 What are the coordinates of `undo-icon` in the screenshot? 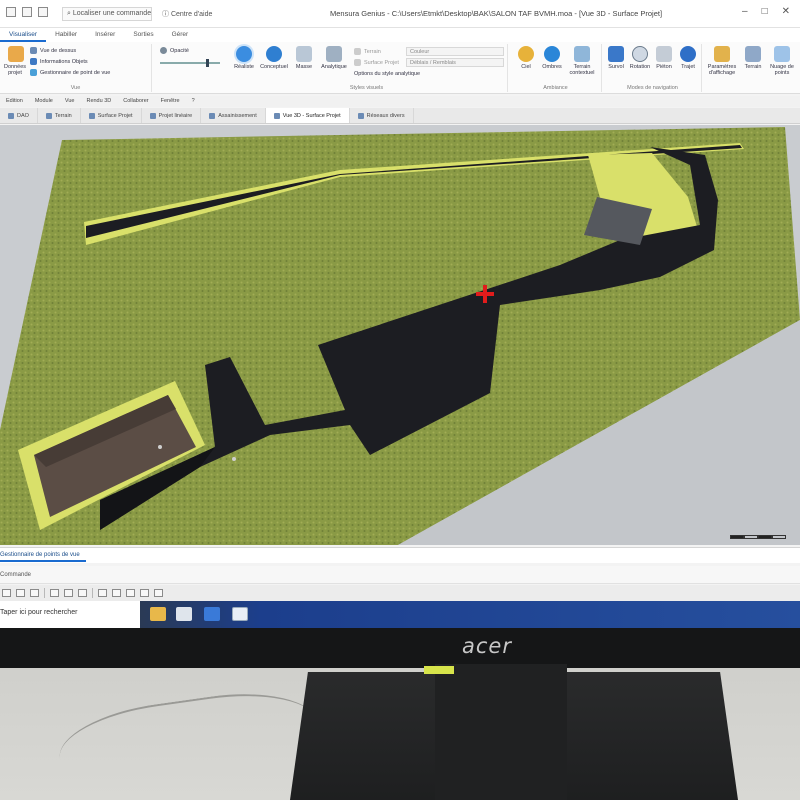 It's located at (27, 12).